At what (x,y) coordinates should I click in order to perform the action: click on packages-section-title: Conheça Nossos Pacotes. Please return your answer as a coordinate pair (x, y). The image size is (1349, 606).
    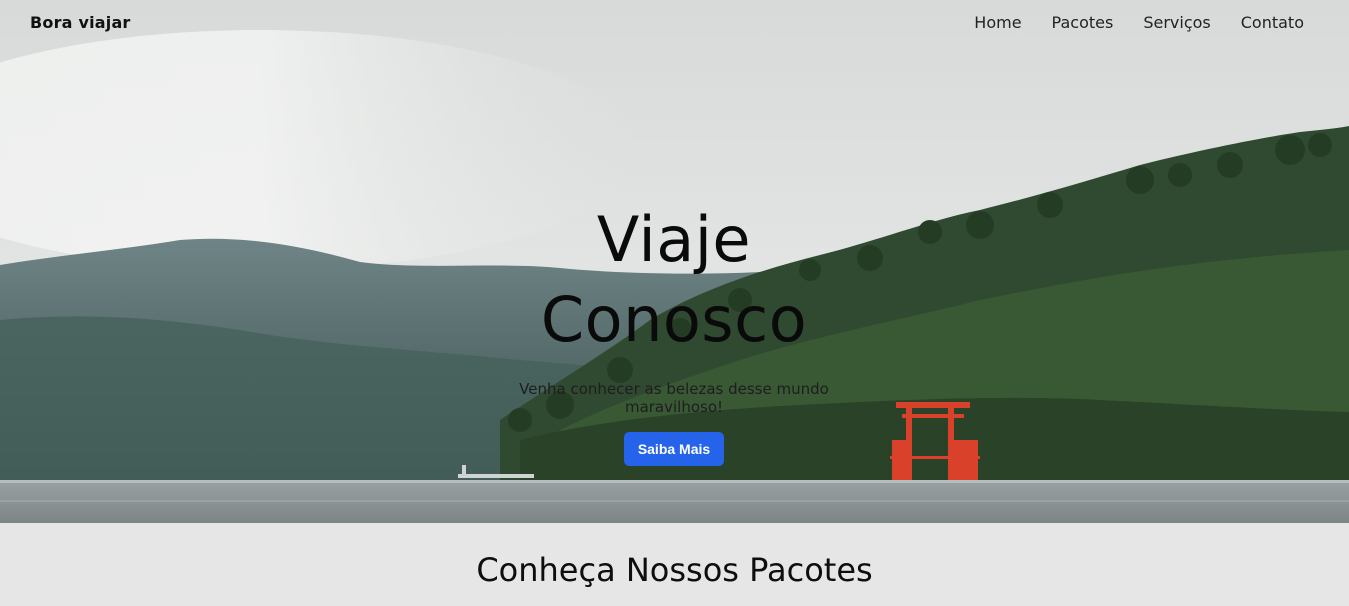
    Looking at the image, I should click on (674, 570).